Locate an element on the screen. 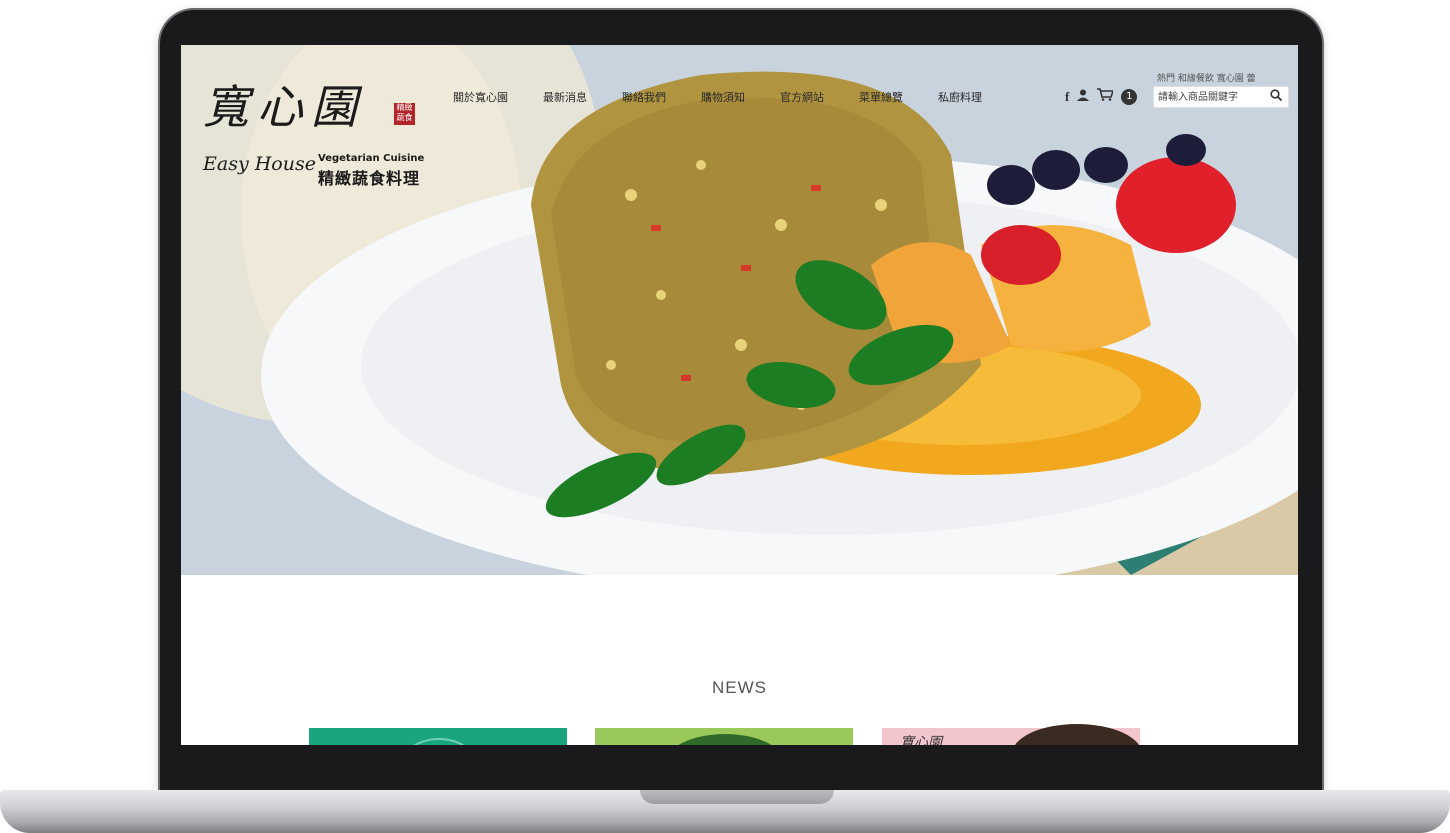 The height and width of the screenshot is (833, 1450). nav-item-contact: 聯絡我們 is located at coordinates (644, 98).